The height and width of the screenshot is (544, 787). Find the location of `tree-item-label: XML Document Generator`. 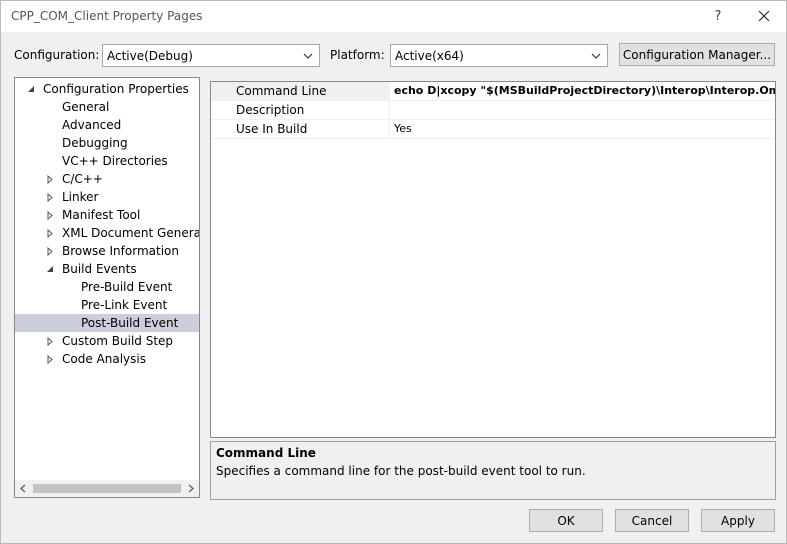

tree-item-label: XML Document Generator is located at coordinates (131, 233).